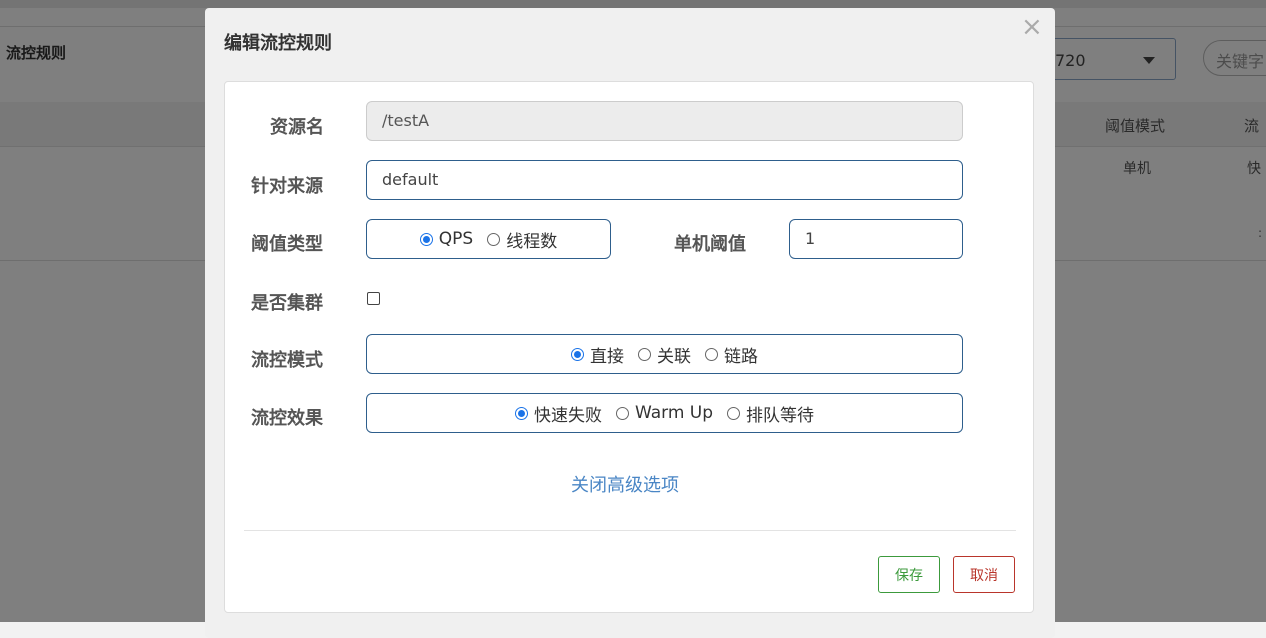 This screenshot has width=1266, height=638. What do you see at coordinates (287, 244) in the screenshot?
I see `grade-label: 阈值类型` at bounding box center [287, 244].